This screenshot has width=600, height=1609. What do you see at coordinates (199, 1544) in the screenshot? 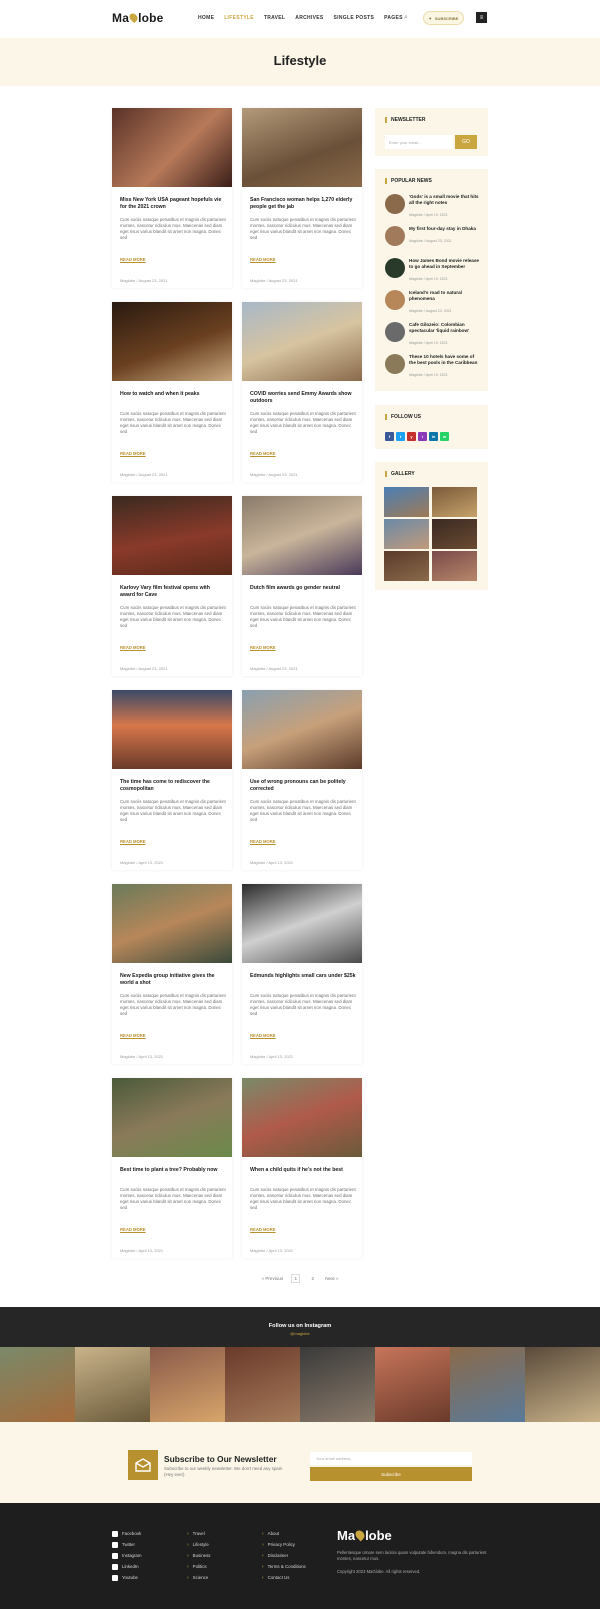
I see `footer-link-lifestyle: › Lifestyle` at bounding box center [199, 1544].